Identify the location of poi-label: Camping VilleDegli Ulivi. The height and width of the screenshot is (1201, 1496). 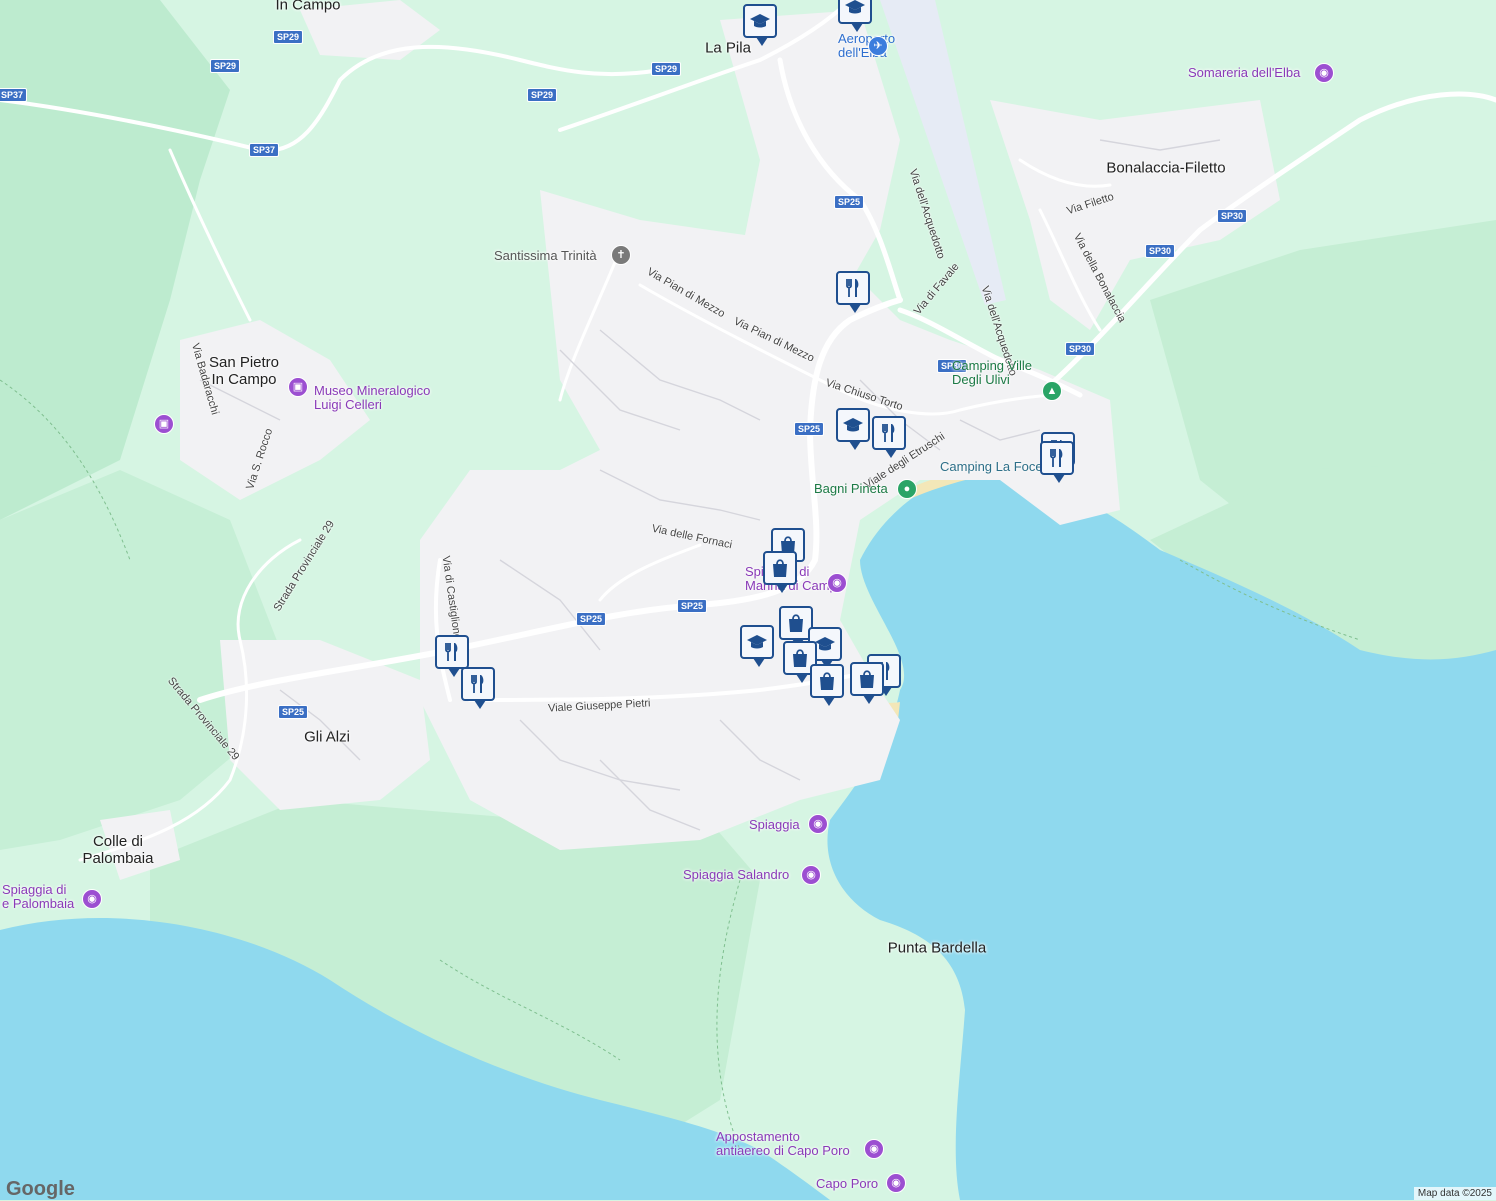
(992, 373).